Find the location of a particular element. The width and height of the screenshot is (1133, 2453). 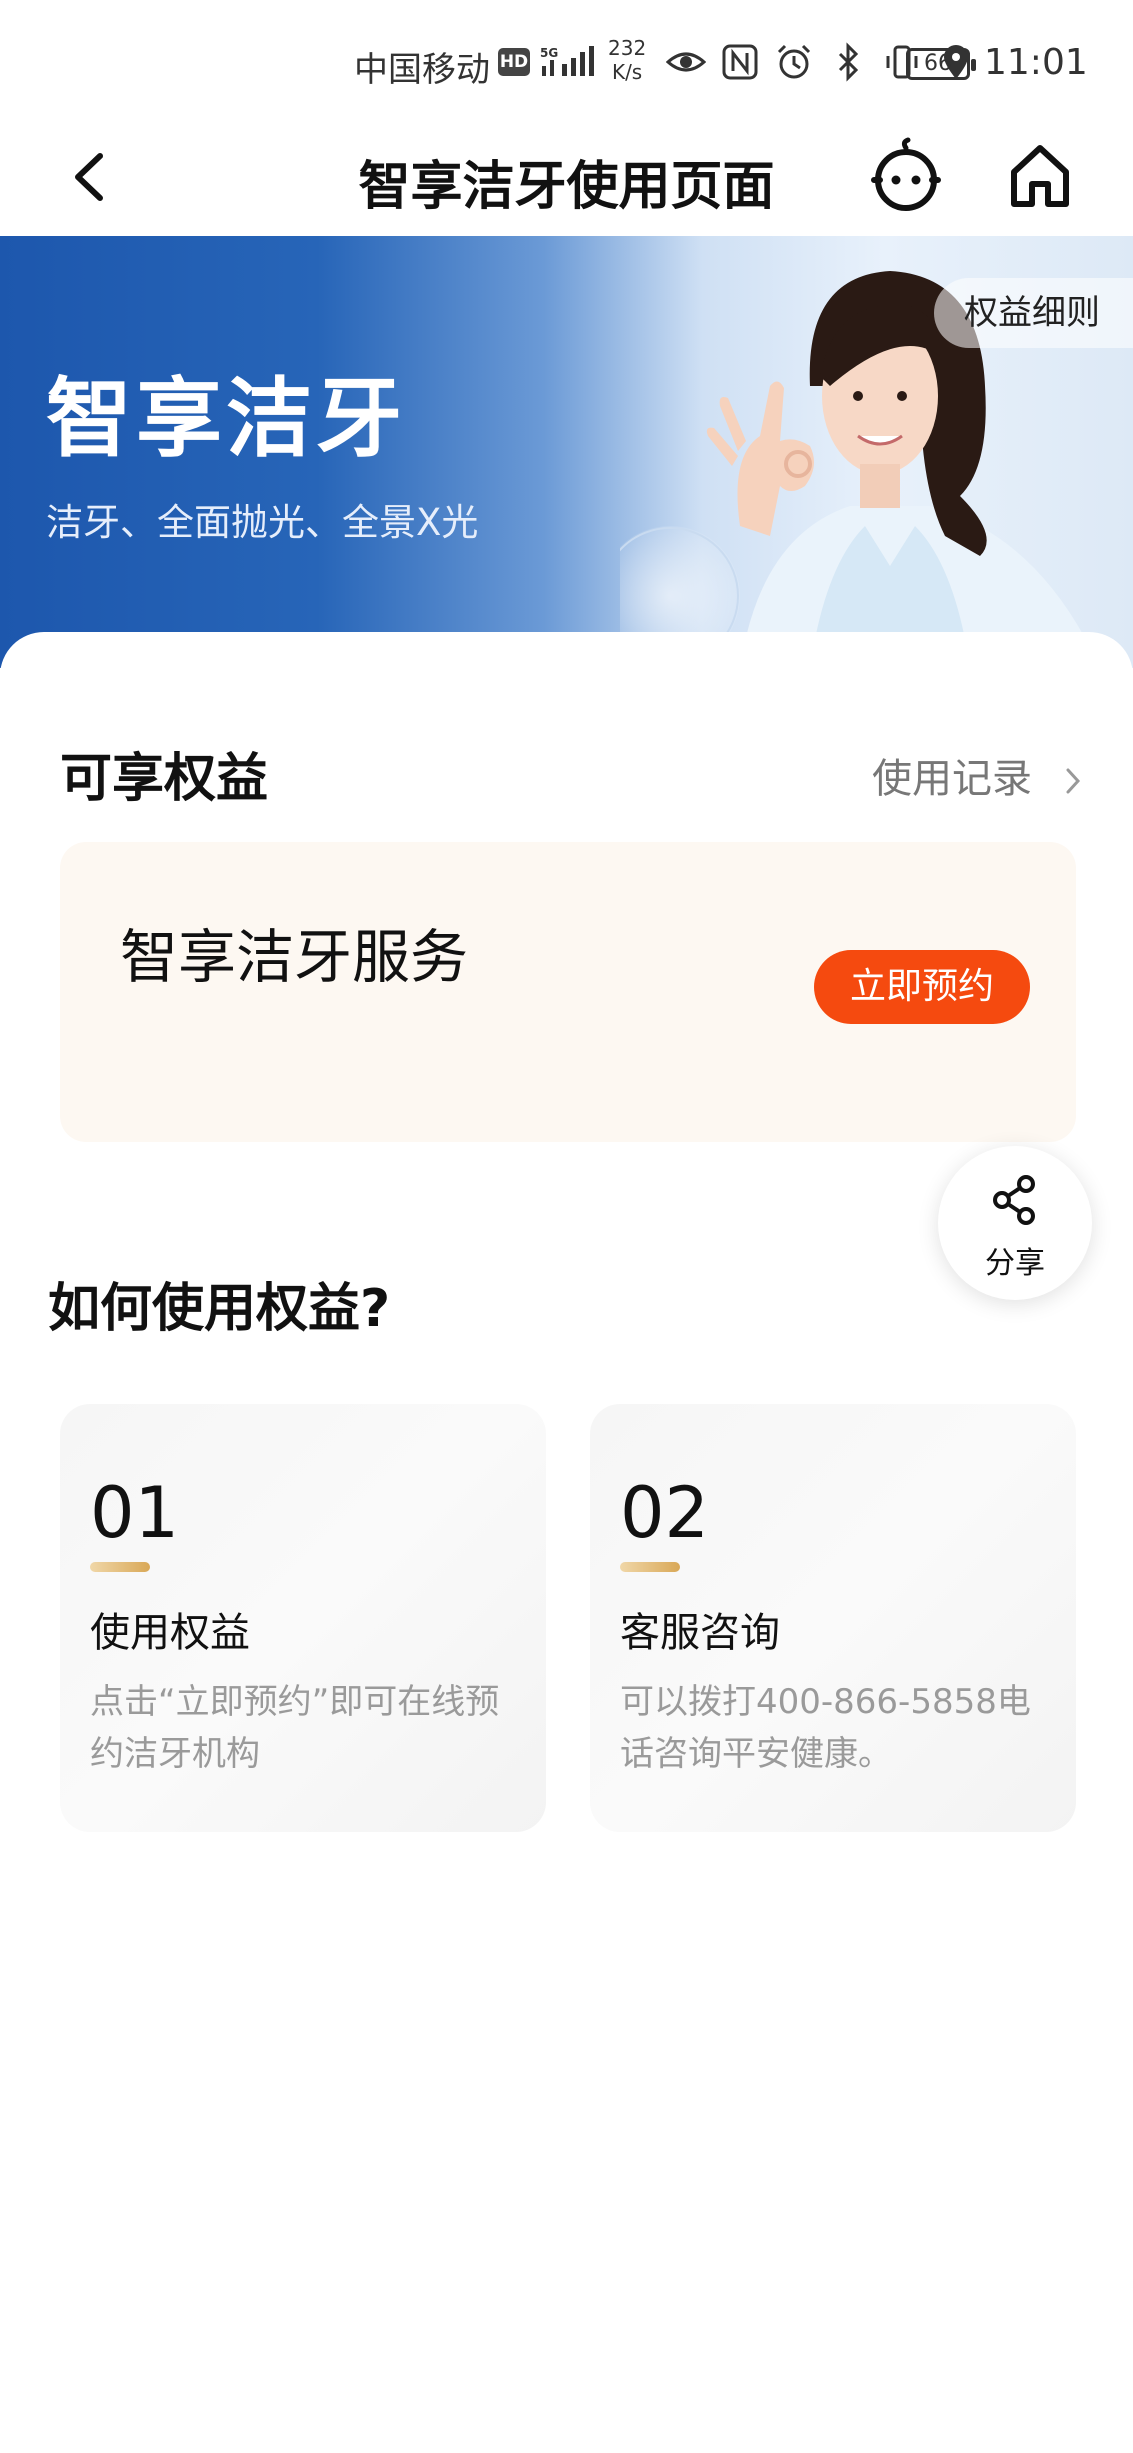

status-bar: 中国移动 HD 5G 232 K/s 66 11:01 is located at coordinates (566, 60).